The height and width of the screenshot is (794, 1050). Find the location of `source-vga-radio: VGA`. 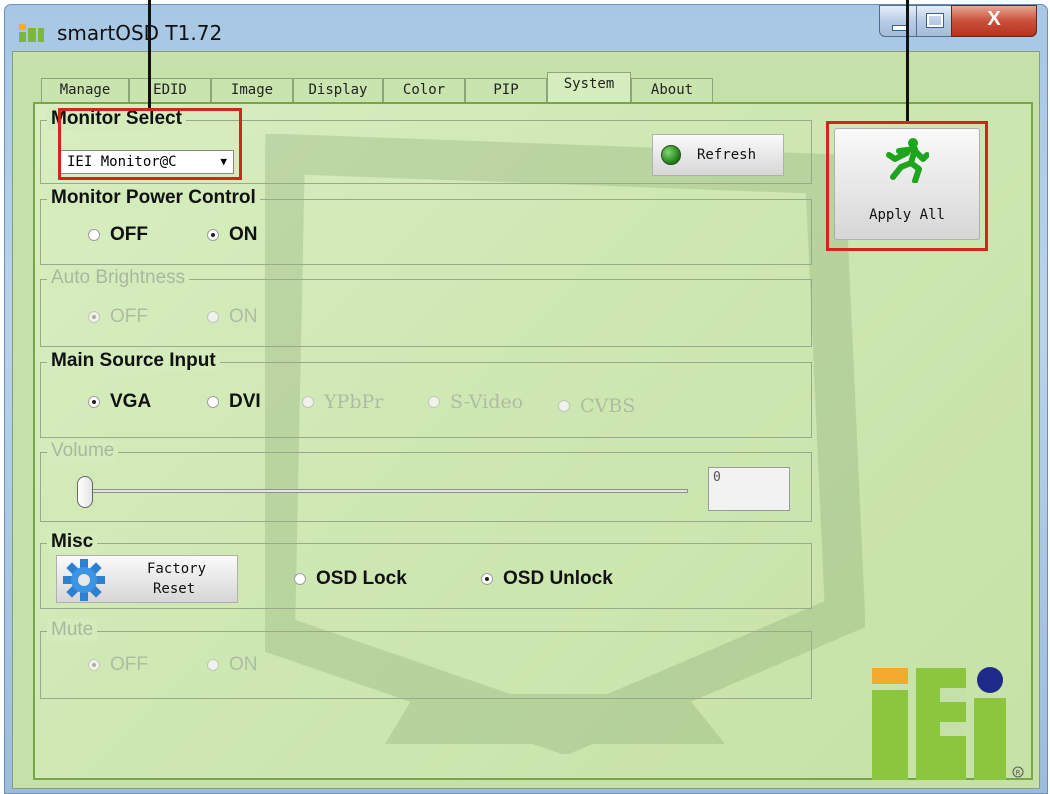

source-vga-radio: VGA is located at coordinates (119, 402).